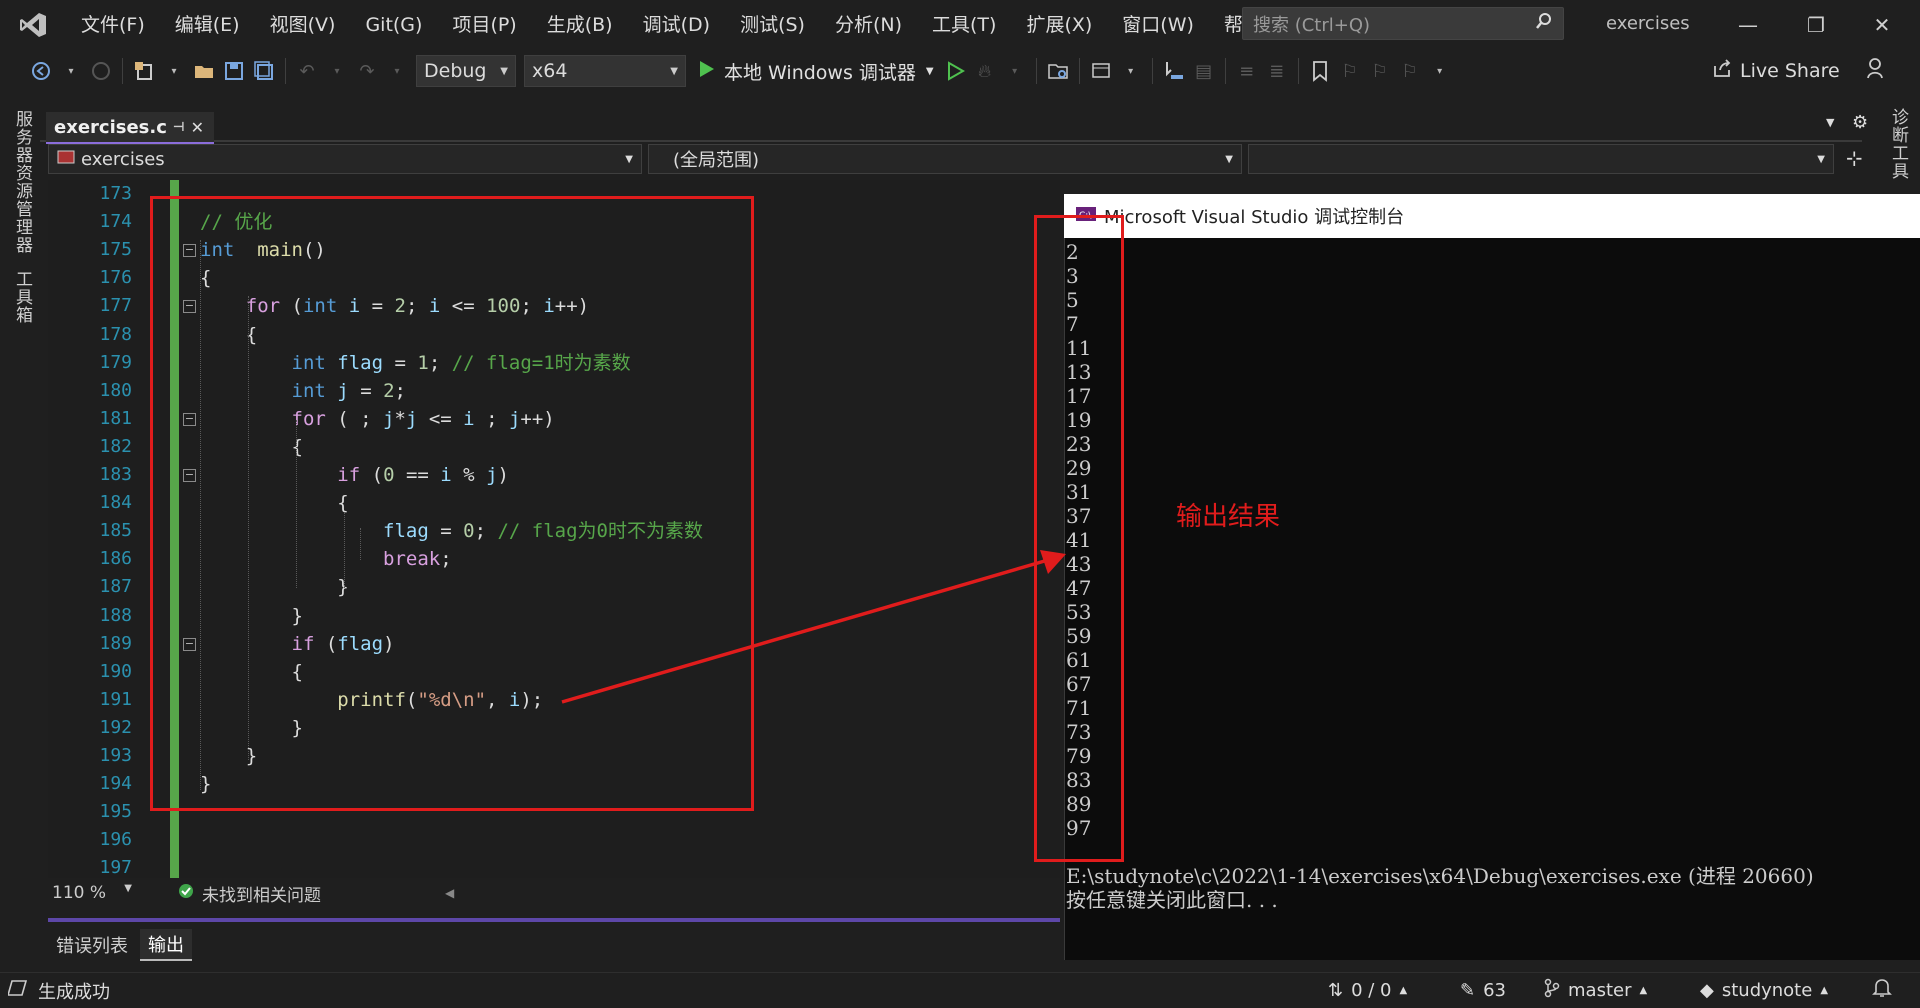  I want to click on annotation-arrow, so click(813, 627).